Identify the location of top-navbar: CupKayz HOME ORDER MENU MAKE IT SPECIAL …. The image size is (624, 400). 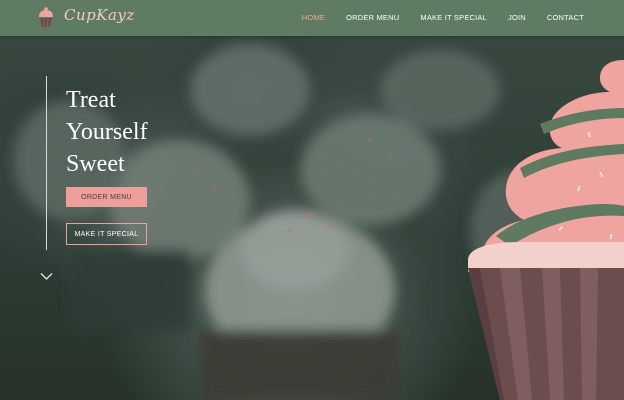
(312, 18).